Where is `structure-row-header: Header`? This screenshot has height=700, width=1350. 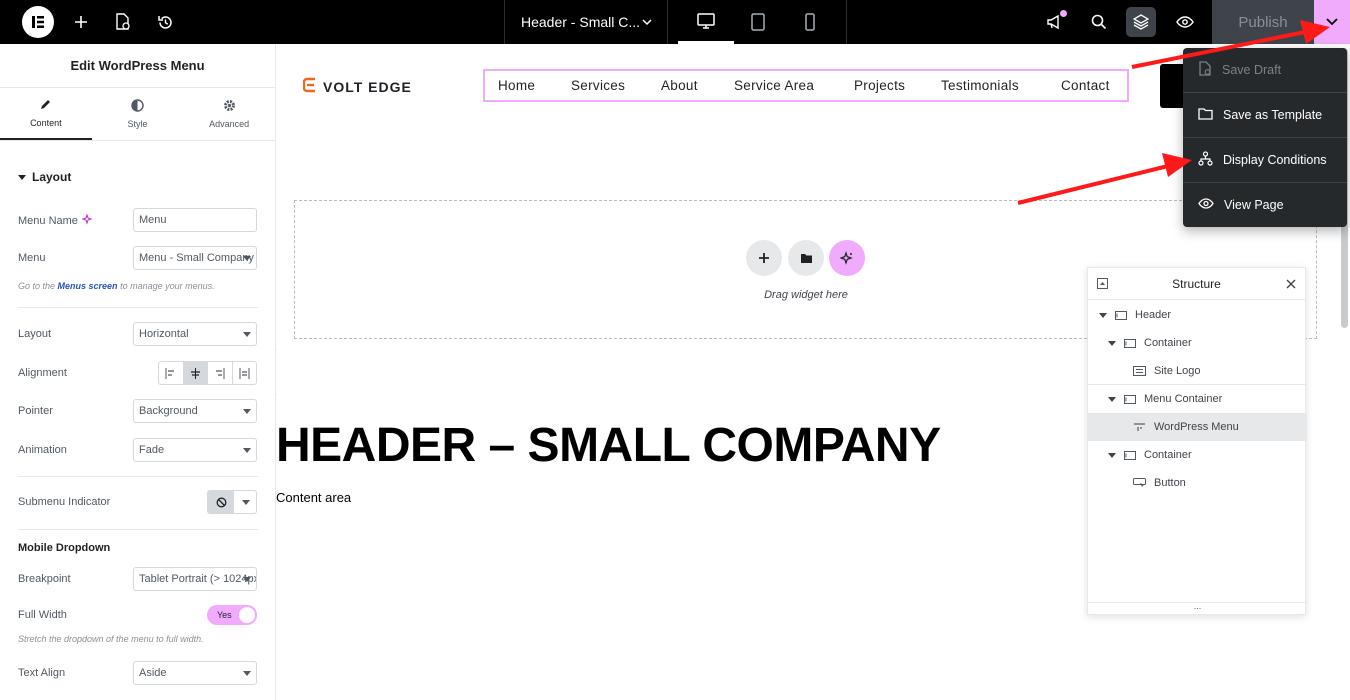 structure-row-header: Header is located at coordinates (1197, 315).